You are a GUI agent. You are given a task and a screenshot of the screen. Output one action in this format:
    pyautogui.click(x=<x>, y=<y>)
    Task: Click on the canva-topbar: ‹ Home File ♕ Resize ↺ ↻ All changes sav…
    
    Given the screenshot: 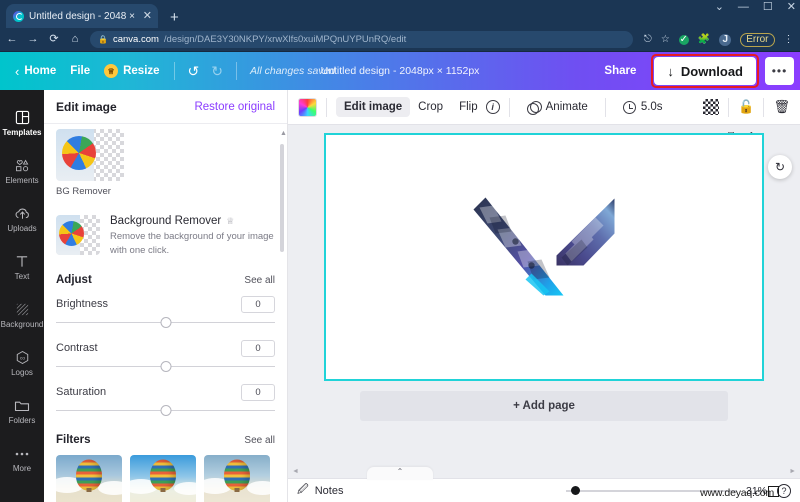 What is the action you would take?
    pyautogui.click(x=400, y=71)
    